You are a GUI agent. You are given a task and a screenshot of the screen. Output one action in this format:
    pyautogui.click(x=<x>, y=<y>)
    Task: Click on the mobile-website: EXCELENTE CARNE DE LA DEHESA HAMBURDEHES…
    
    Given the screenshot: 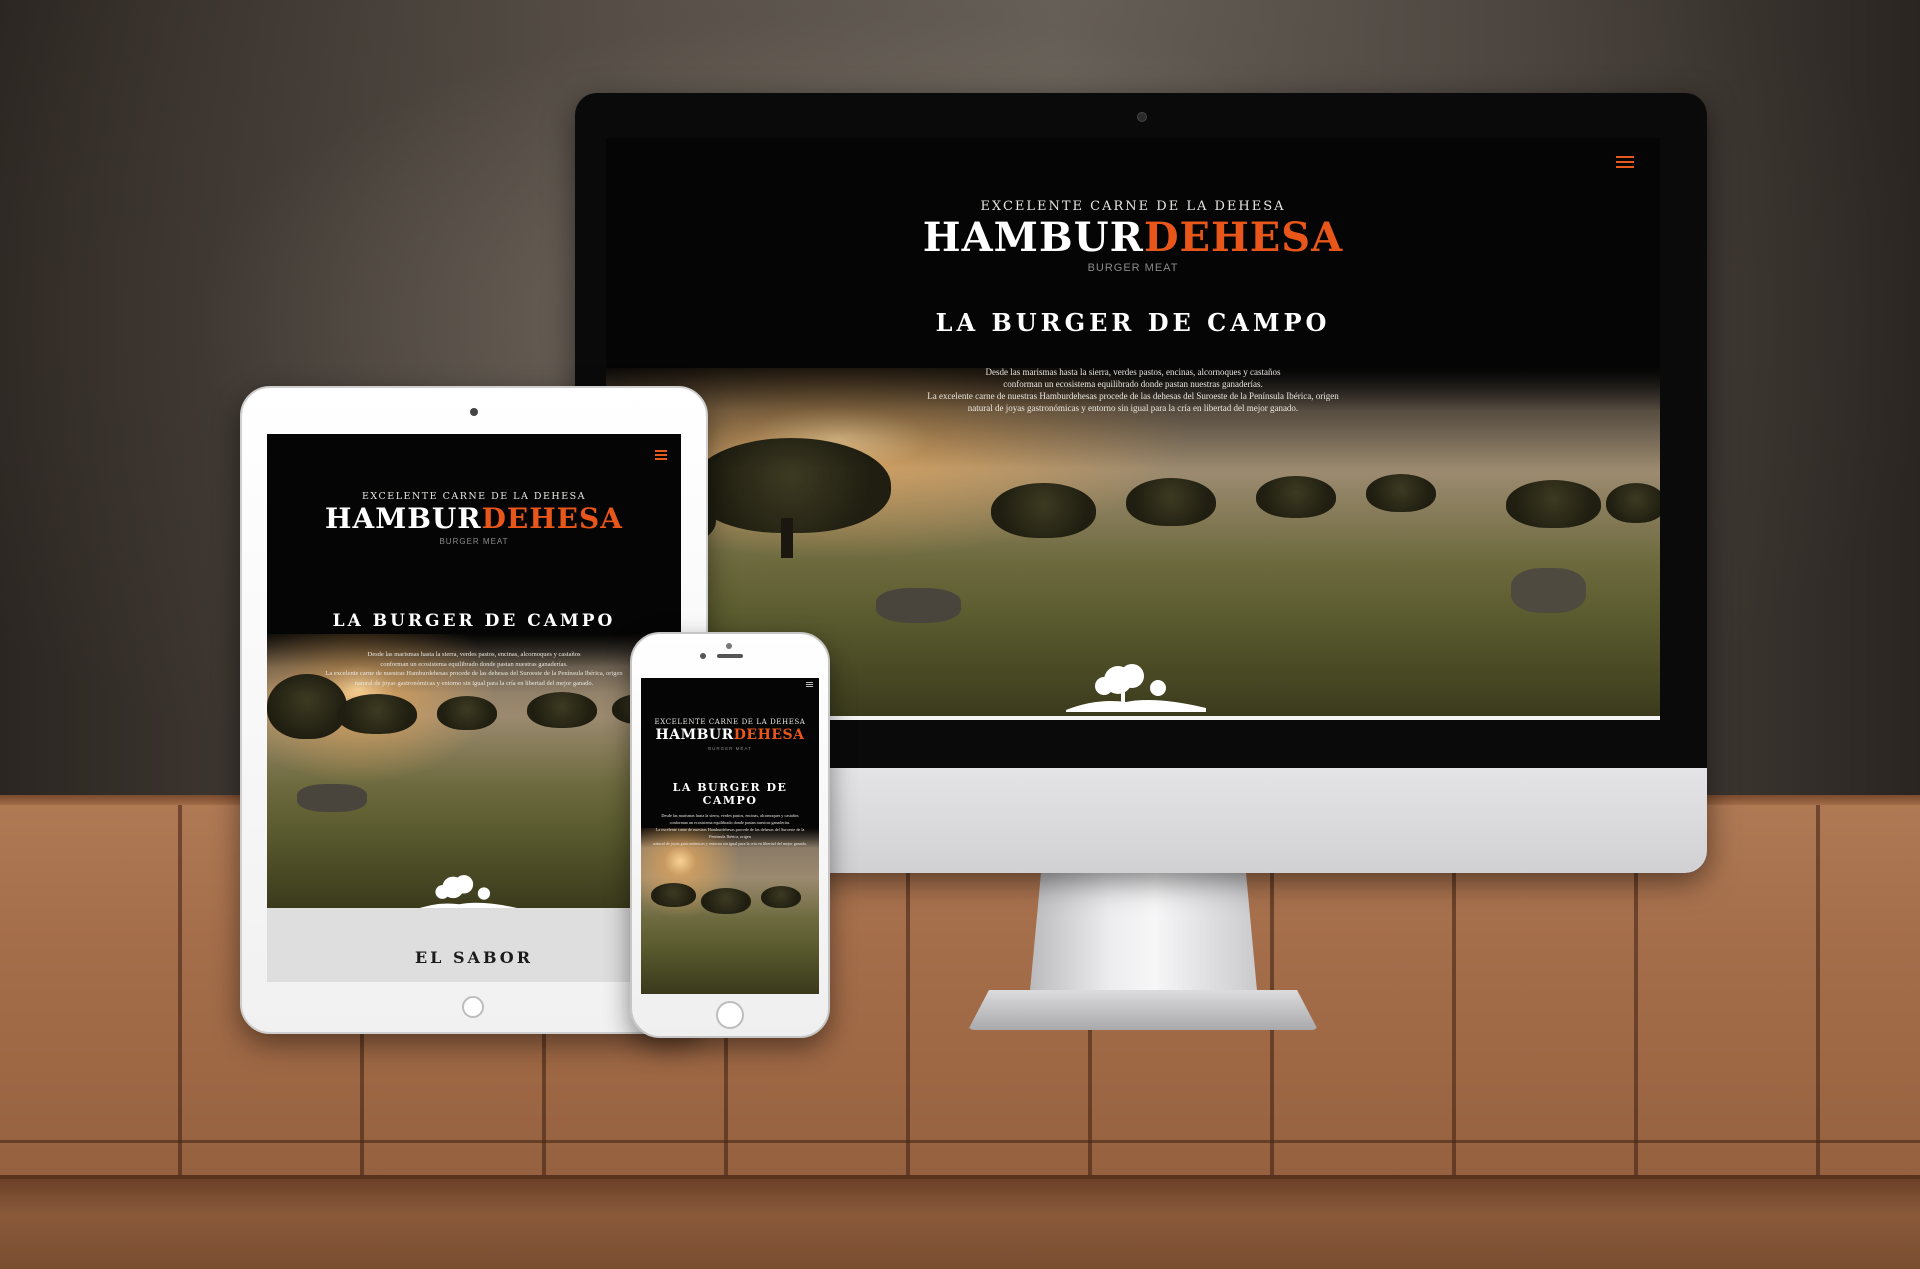 What is the action you would take?
    pyautogui.click(x=730, y=836)
    